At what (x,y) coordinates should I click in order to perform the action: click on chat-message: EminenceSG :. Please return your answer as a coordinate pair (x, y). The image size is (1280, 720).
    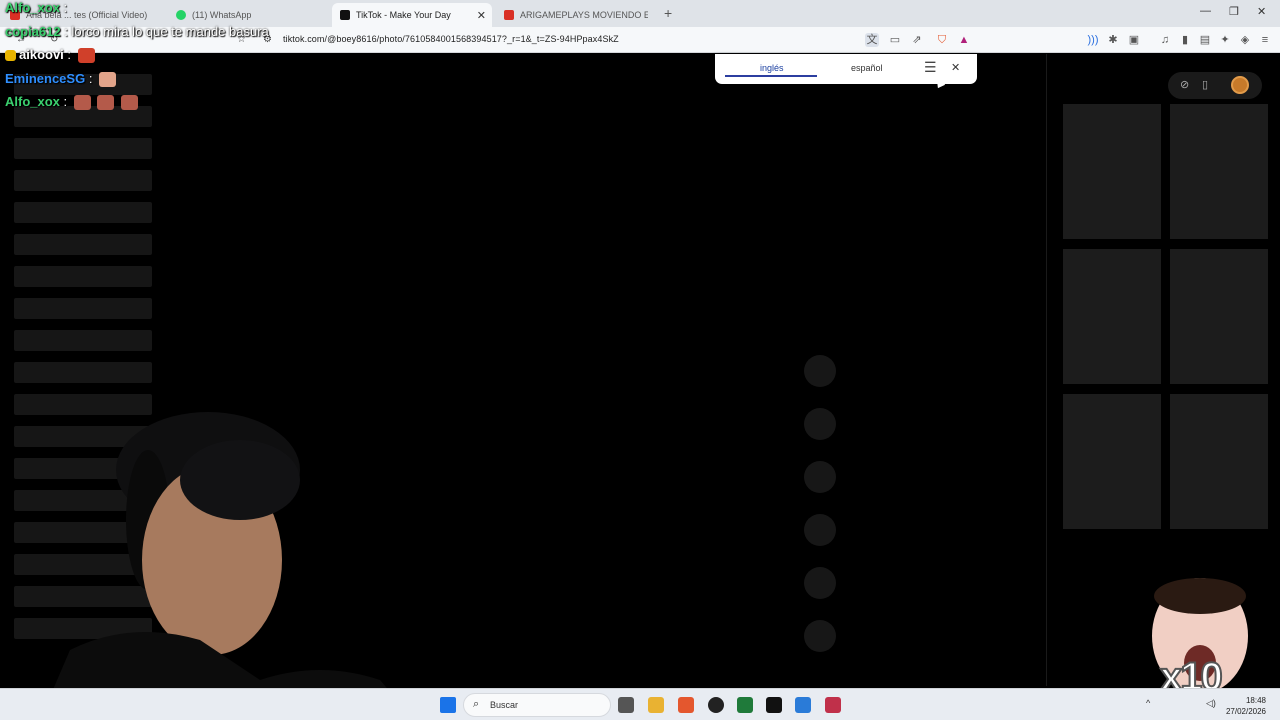
    Looking at the image, I should click on (61, 79).